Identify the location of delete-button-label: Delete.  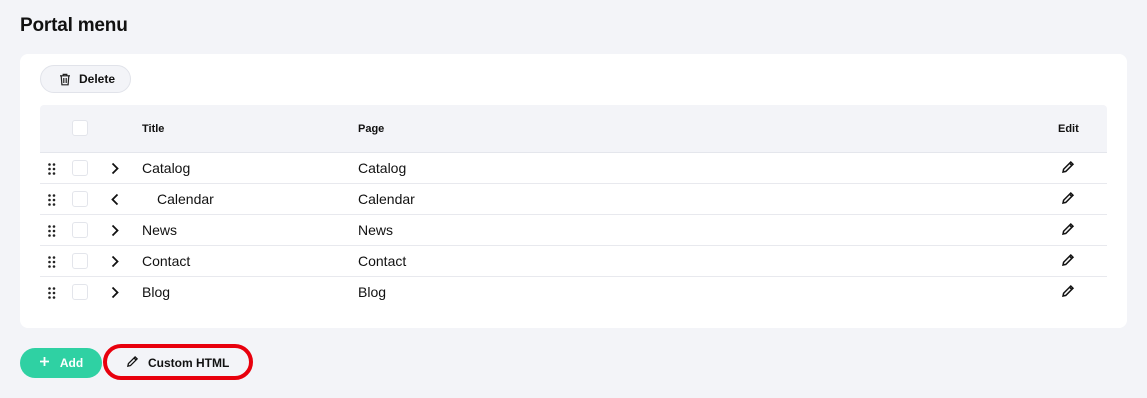
(97, 79).